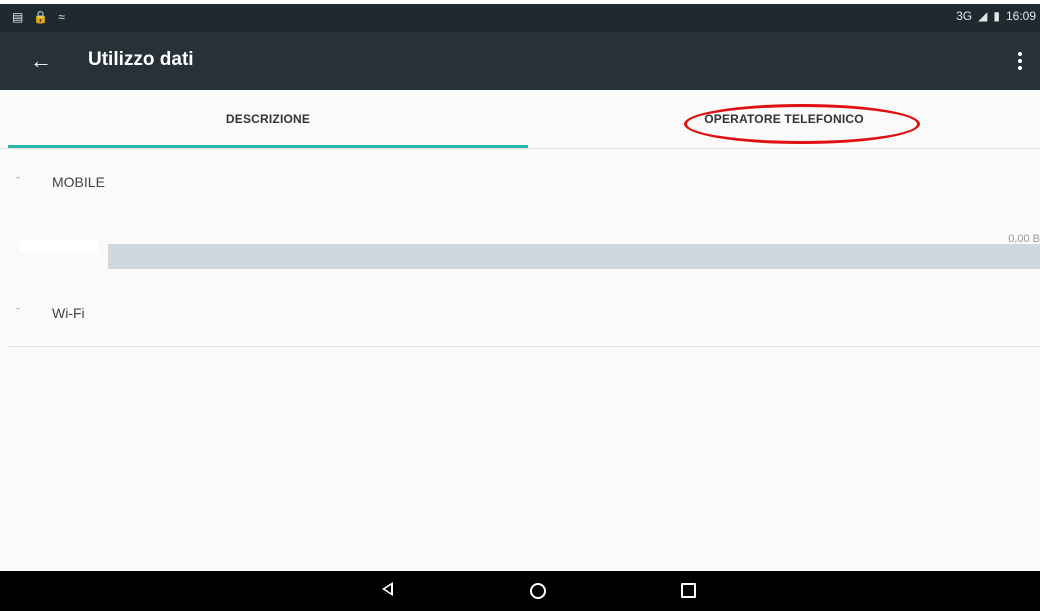 This screenshot has height=611, width=1040. I want to click on status-bar: ▤ 🔒 ≈ 3G ◢ ▮ 16:09, so click(520, 16).